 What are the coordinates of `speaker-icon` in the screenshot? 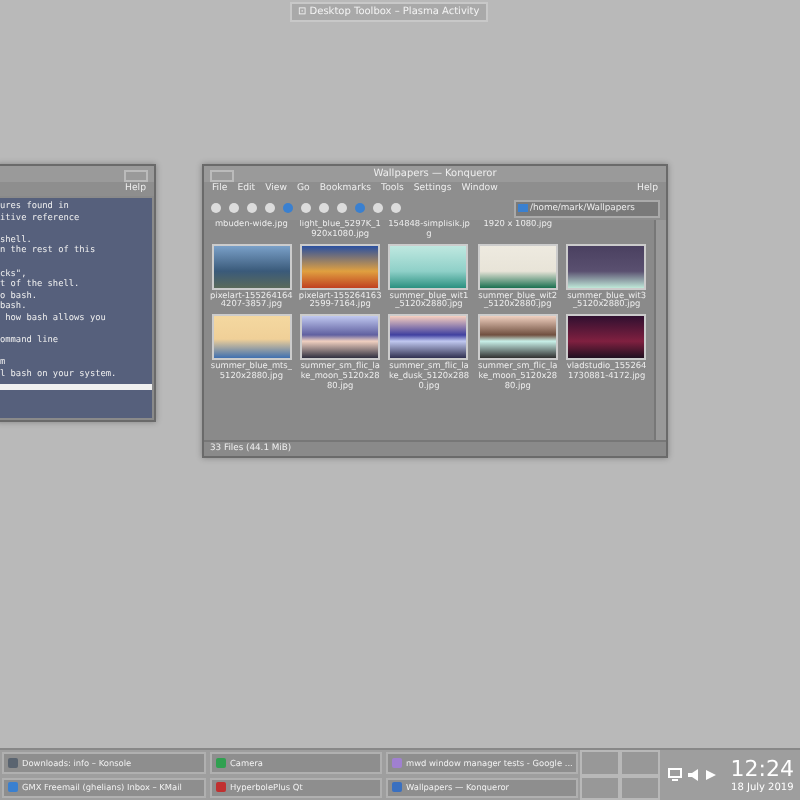 It's located at (694, 775).